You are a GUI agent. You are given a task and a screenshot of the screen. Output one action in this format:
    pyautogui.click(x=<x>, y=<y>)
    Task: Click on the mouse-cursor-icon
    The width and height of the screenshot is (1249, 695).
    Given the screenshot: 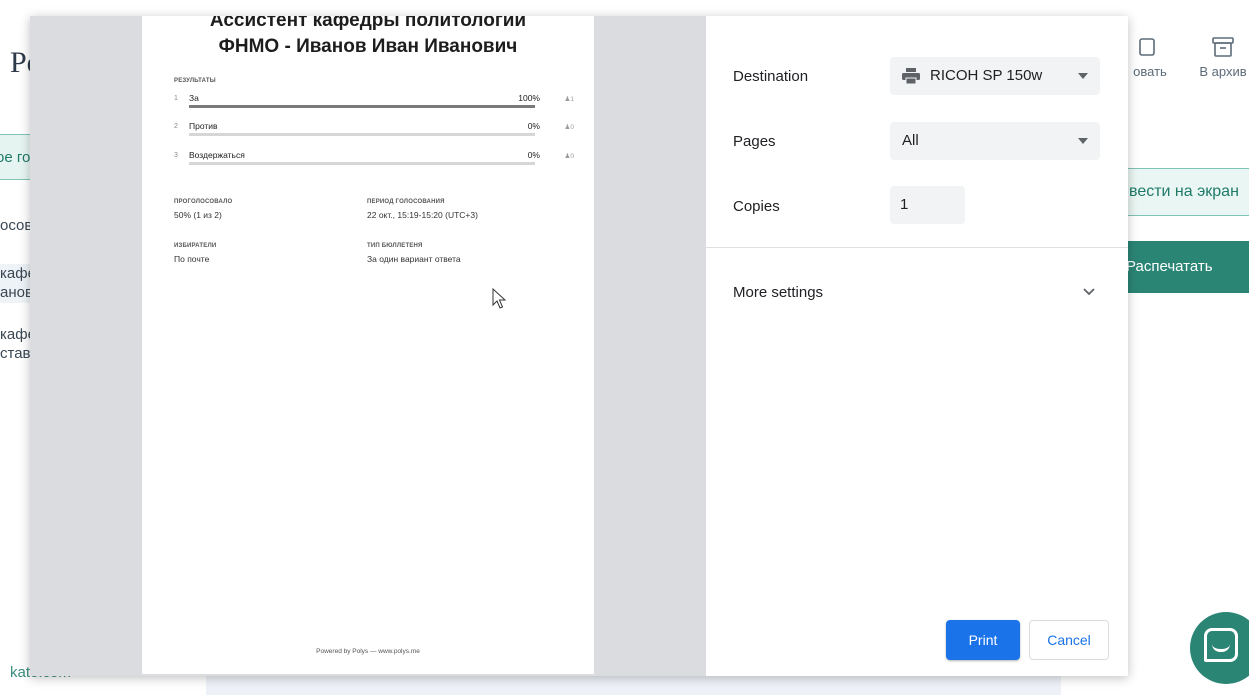 What is the action you would take?
    pyautogui.click(x=499, y=298)
    